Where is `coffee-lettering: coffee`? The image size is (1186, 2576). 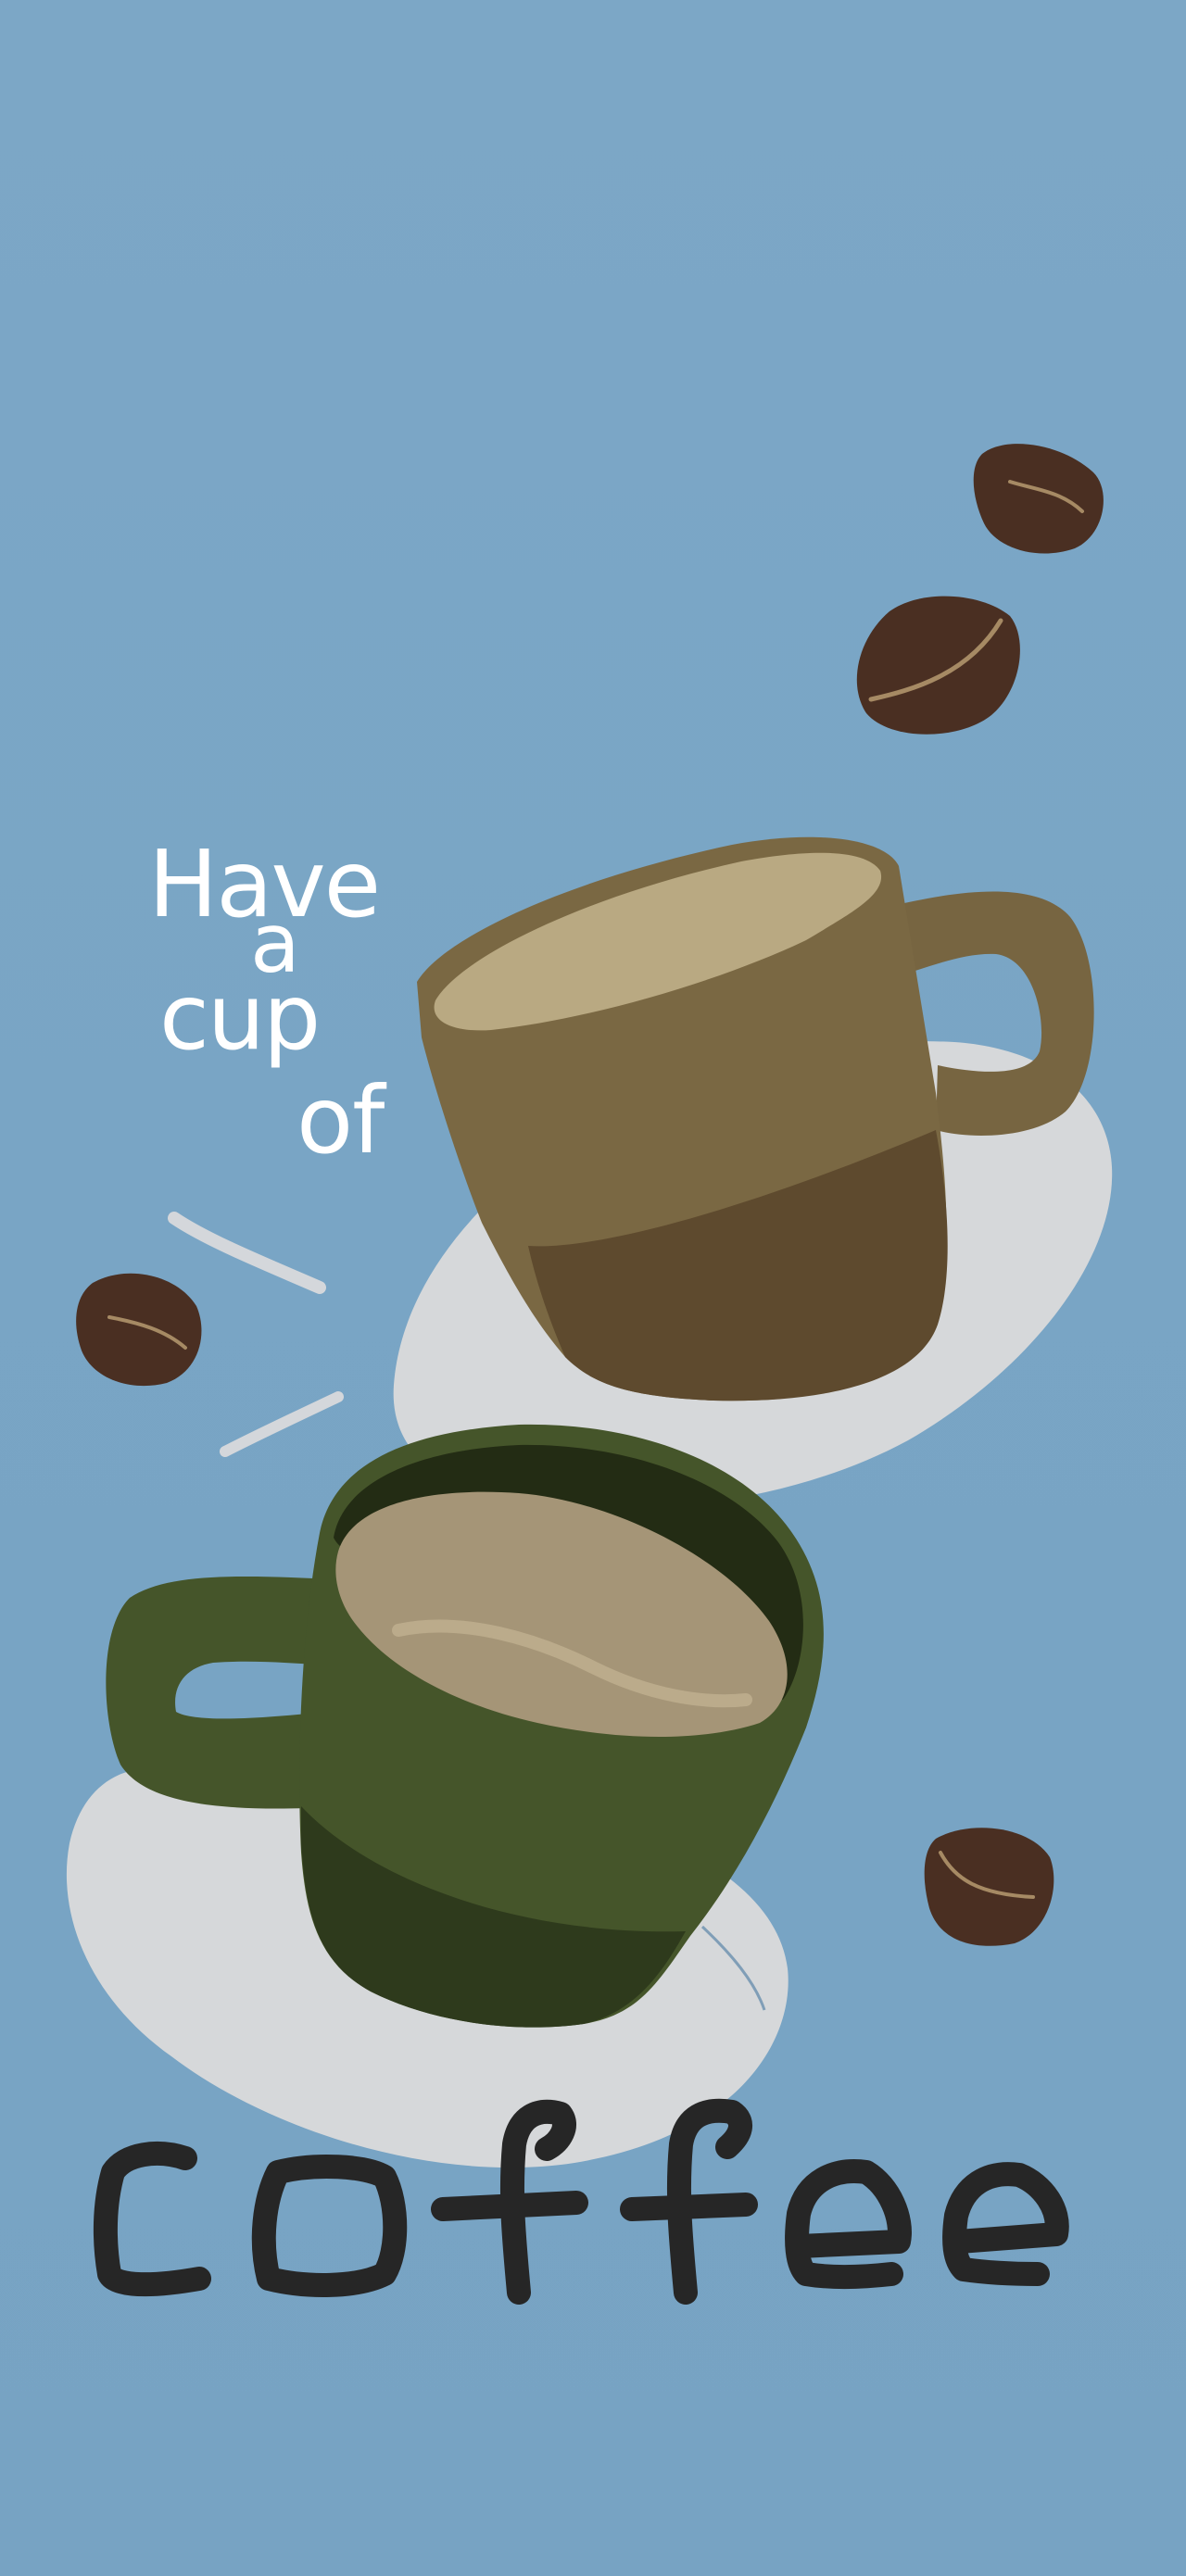 coffee-lettering: coffee is located at coordinates (581, 2201).